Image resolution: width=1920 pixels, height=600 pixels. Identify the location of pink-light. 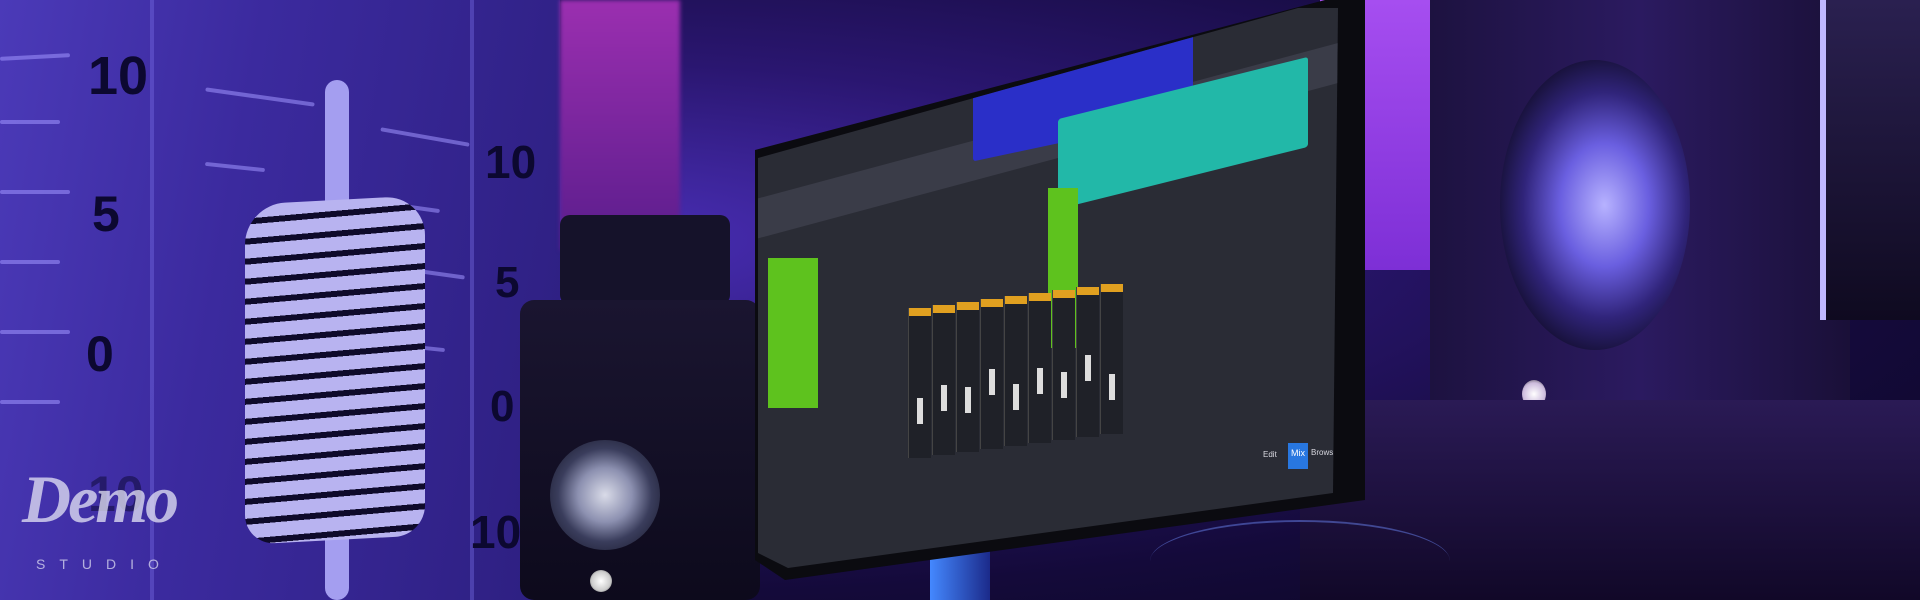
(620, 125).